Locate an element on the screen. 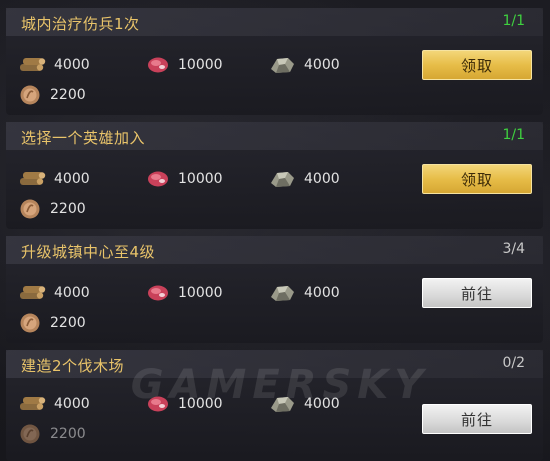 The height and width of the screenshot is (461, 550). quest-title: 建造2个伐木场 is located at coordinates (73, 366).